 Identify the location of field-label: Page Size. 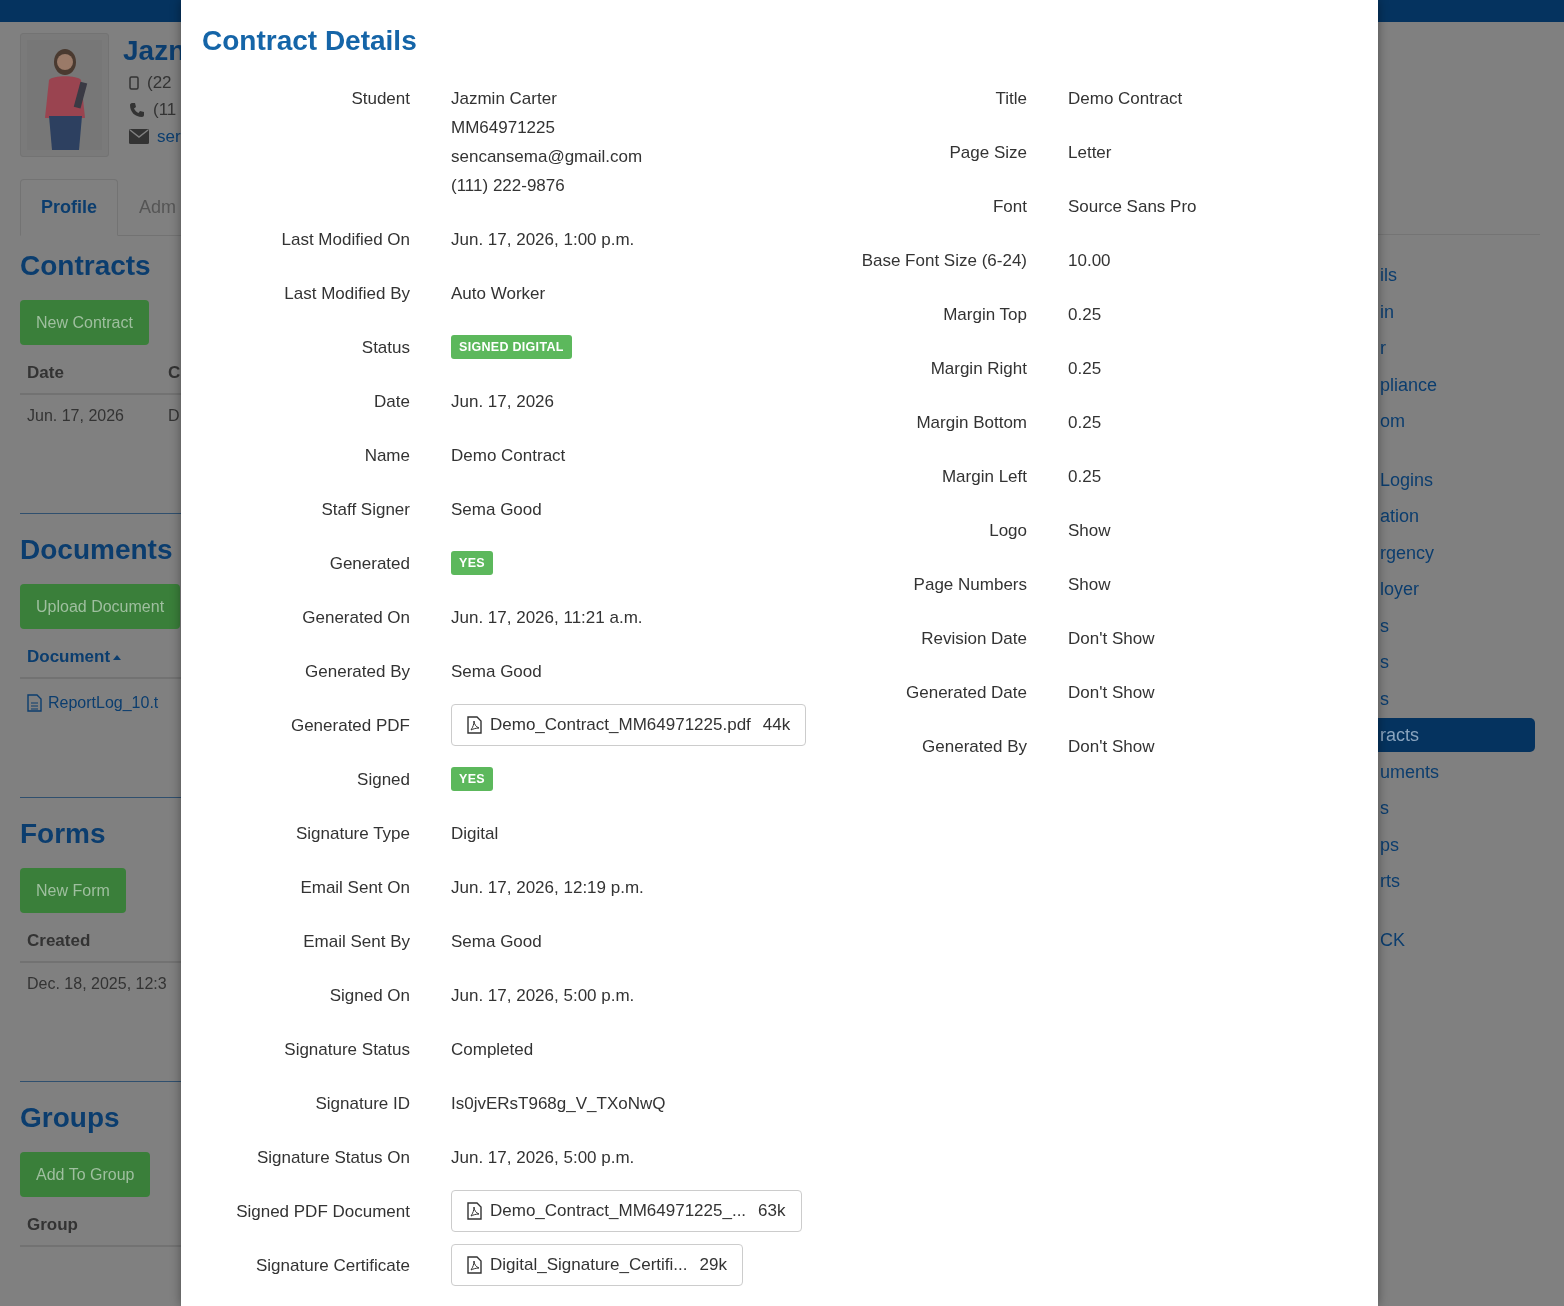
(987, 153).